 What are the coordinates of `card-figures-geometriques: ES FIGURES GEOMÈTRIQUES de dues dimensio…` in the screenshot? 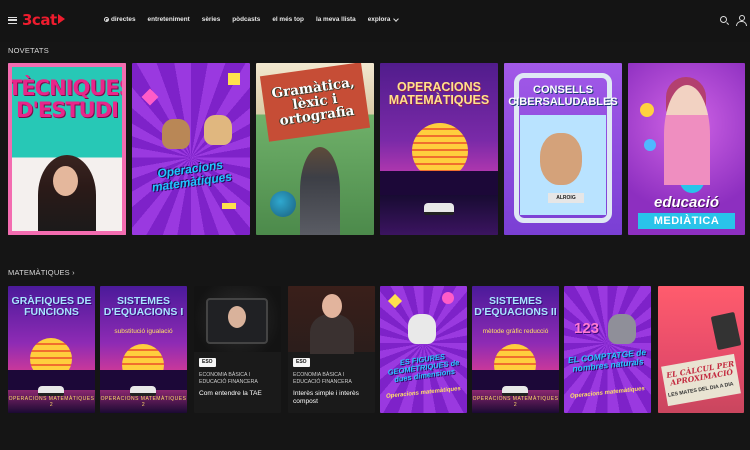 It's located at (423, 349).